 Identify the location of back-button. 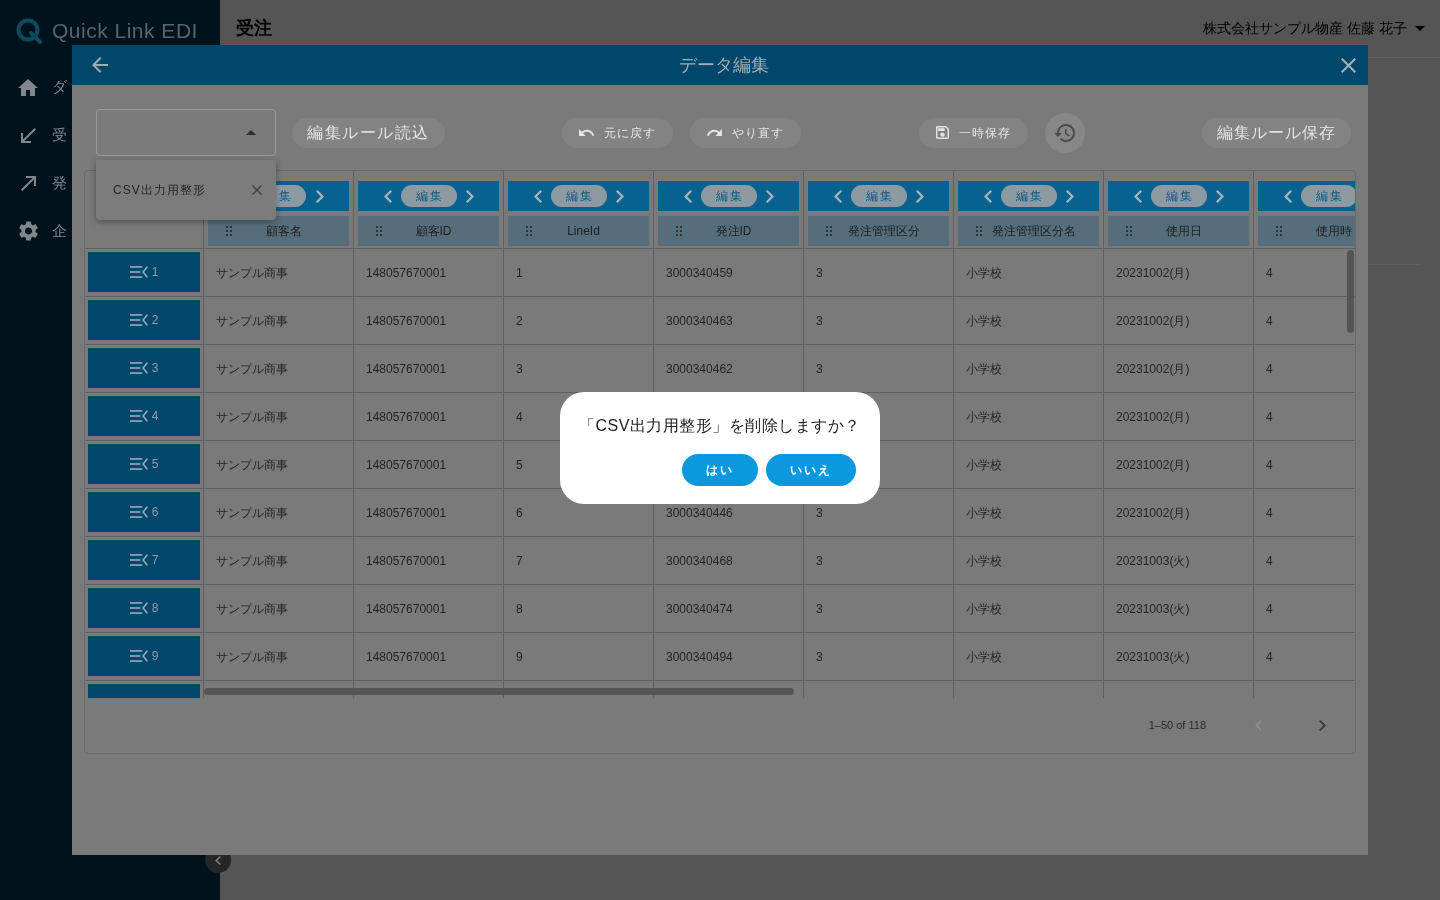
(100, 65).